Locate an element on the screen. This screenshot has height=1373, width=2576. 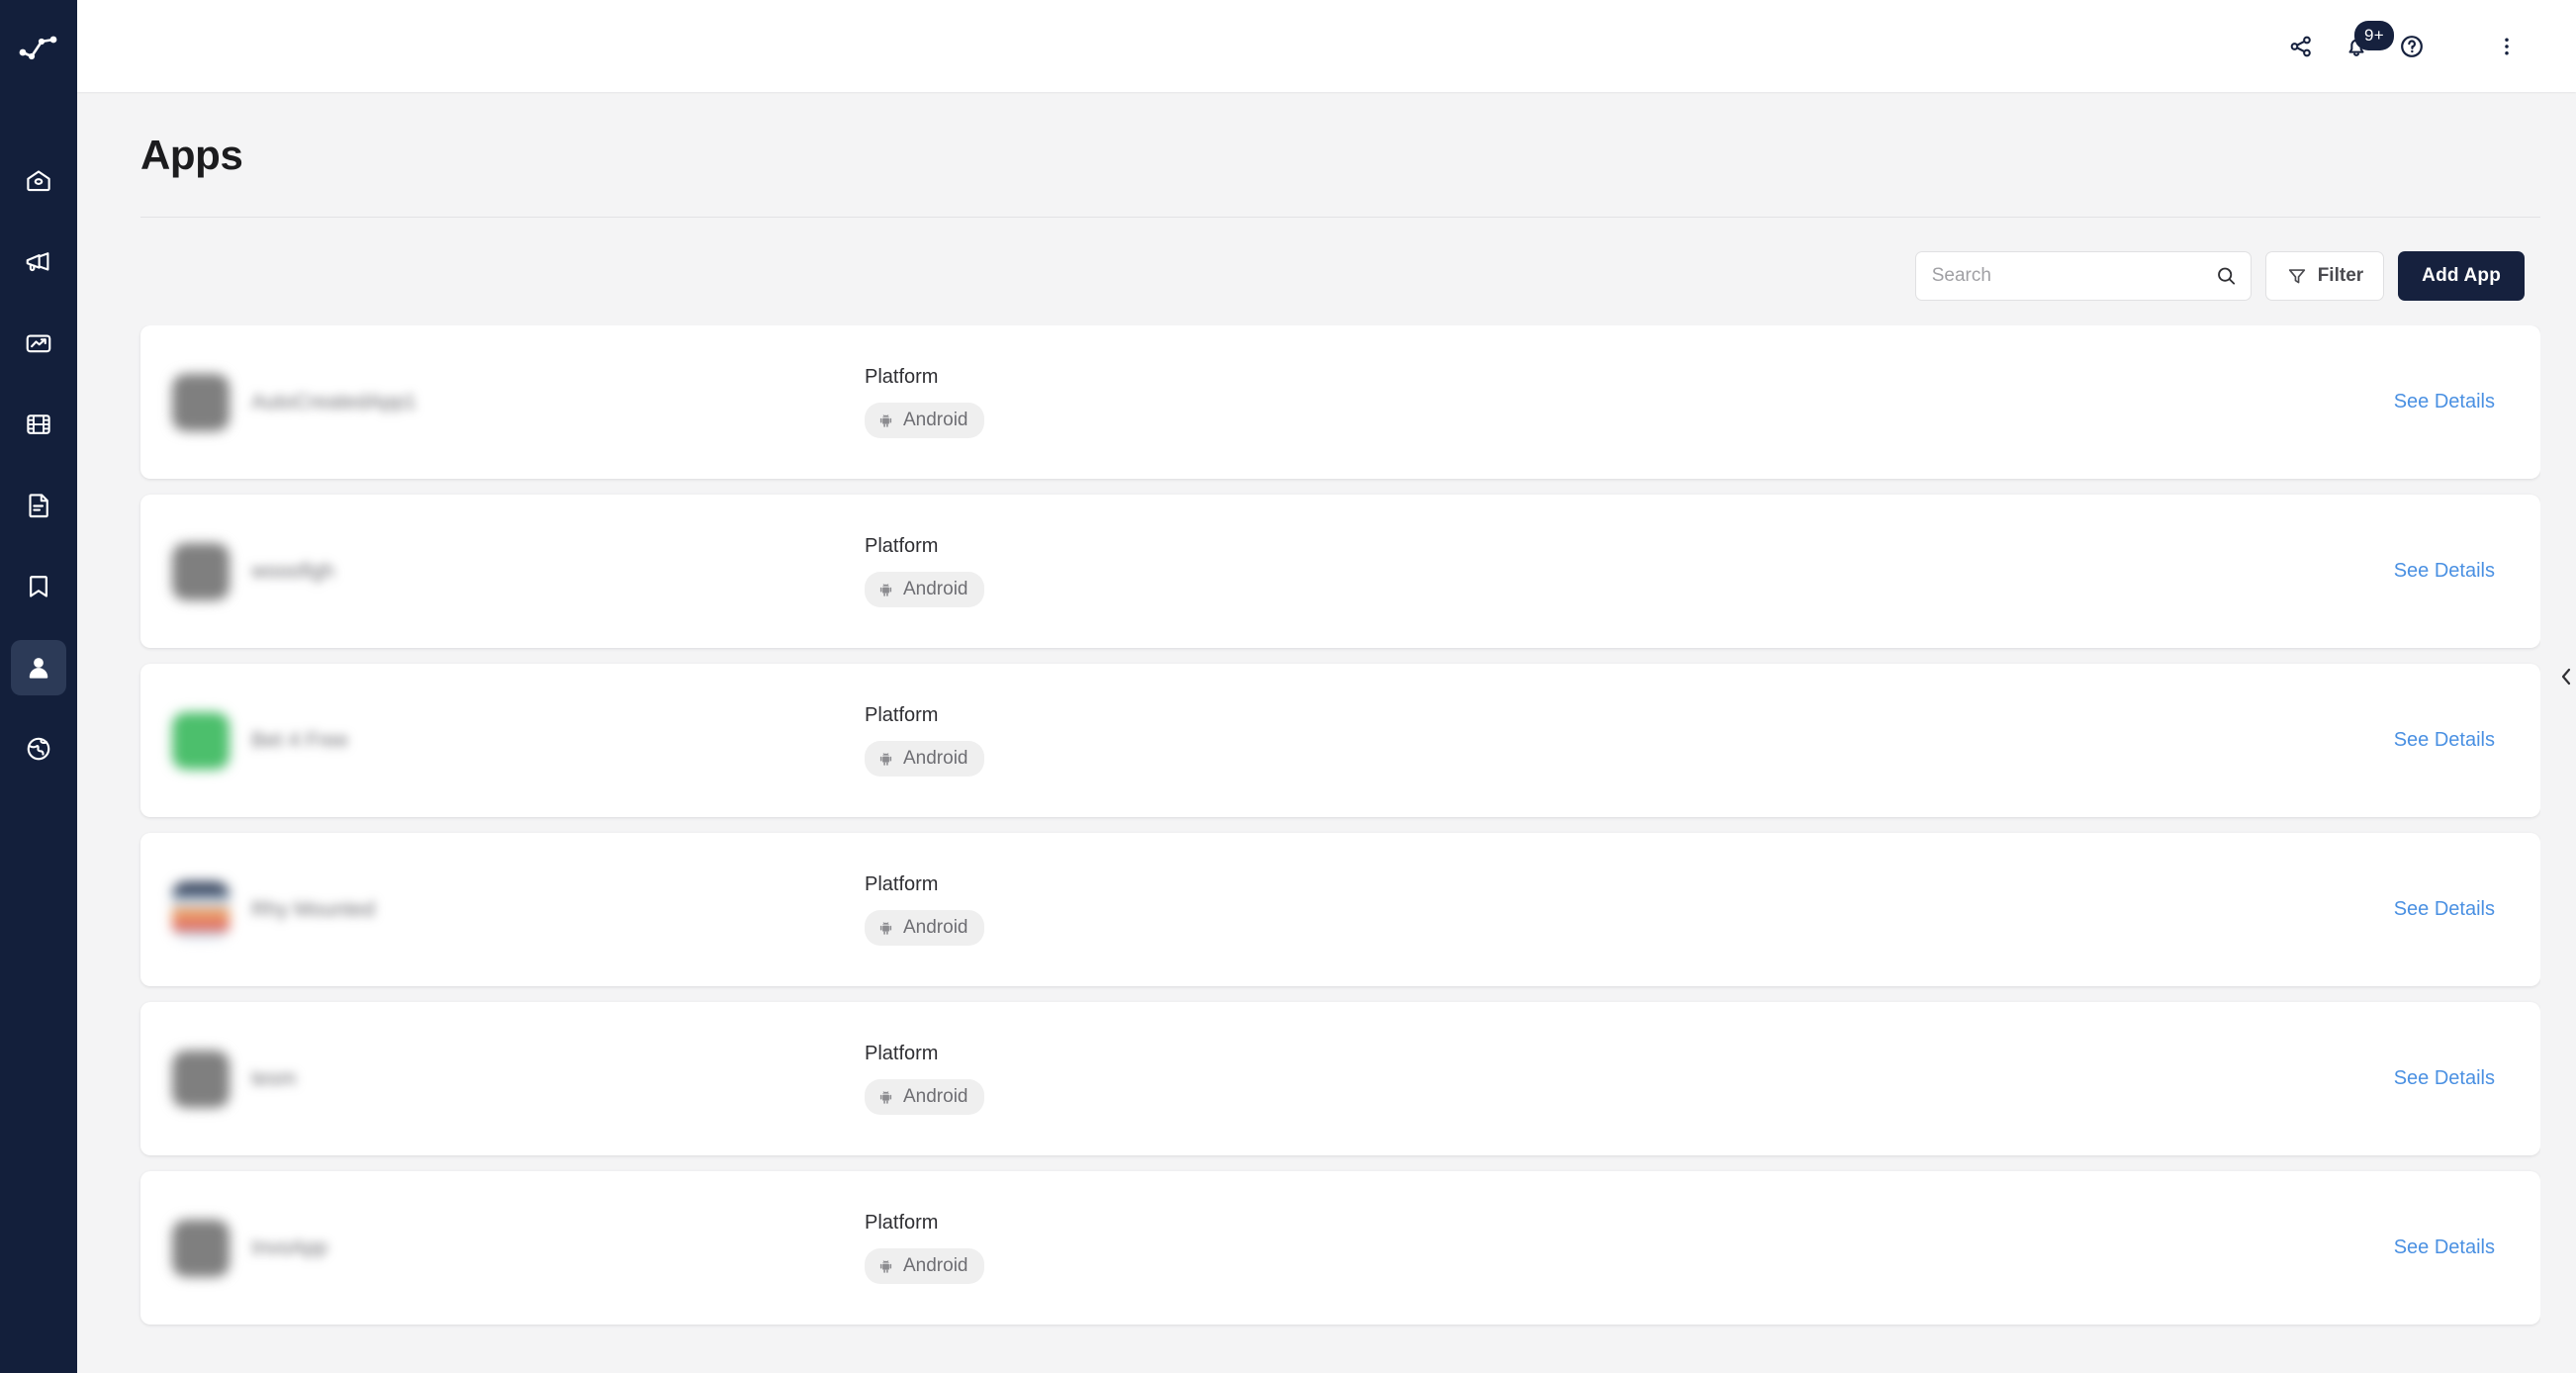
add-app-button: Add App is located at coordinates (2462, 276).